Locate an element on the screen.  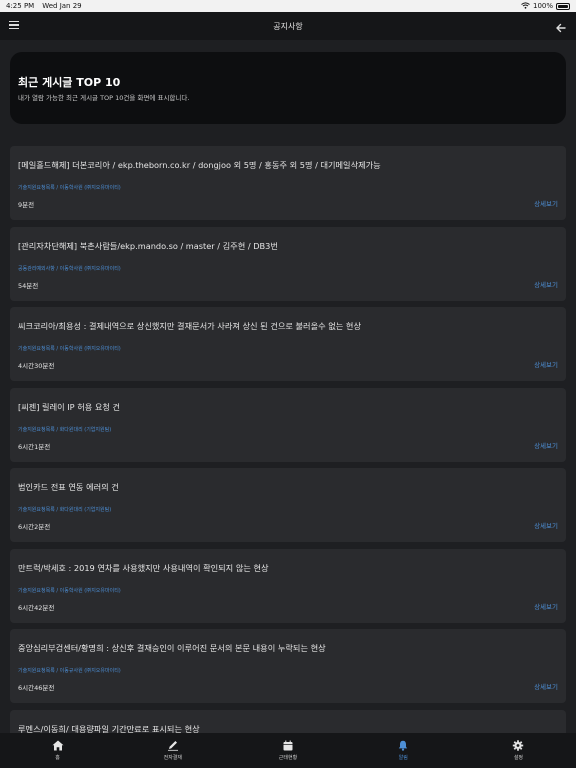
bell-icon is located at coordinates (403, 745).